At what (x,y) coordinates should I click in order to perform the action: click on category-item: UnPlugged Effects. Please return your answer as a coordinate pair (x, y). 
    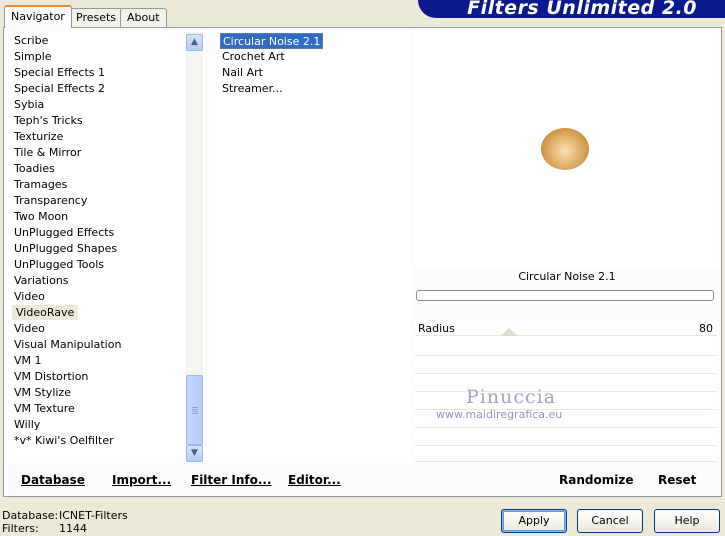
    Looking at the image, I should click on (64, 232).